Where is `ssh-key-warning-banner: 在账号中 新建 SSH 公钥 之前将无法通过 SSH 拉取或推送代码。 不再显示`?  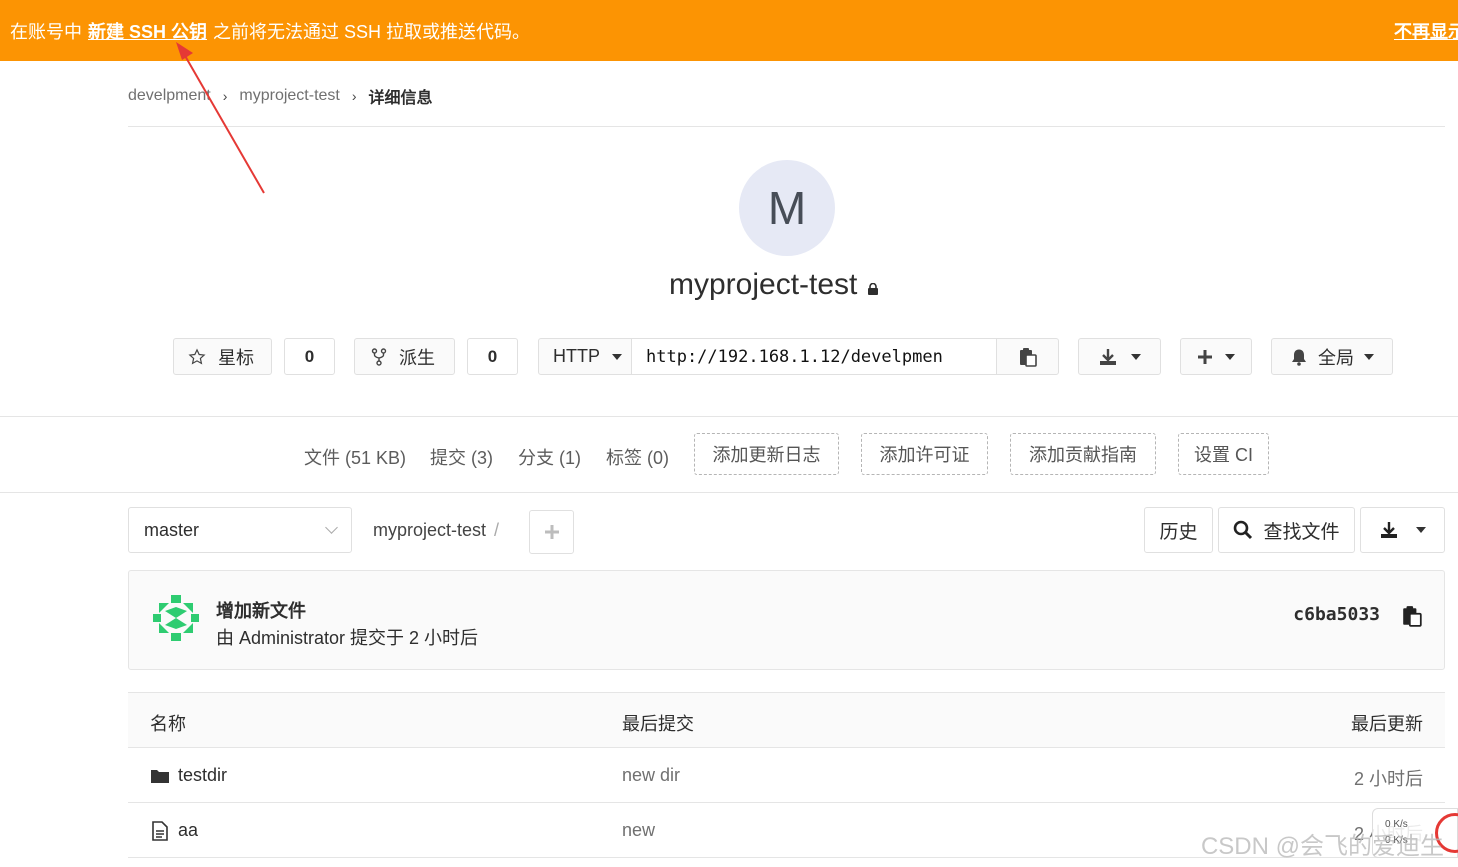
ssh-key-warning-banner: 在账号中 新建 SSH 公钥 之前将无法通过 SSH 拉取或推送代码。 不再显示 is located at coordinates (729, 30).